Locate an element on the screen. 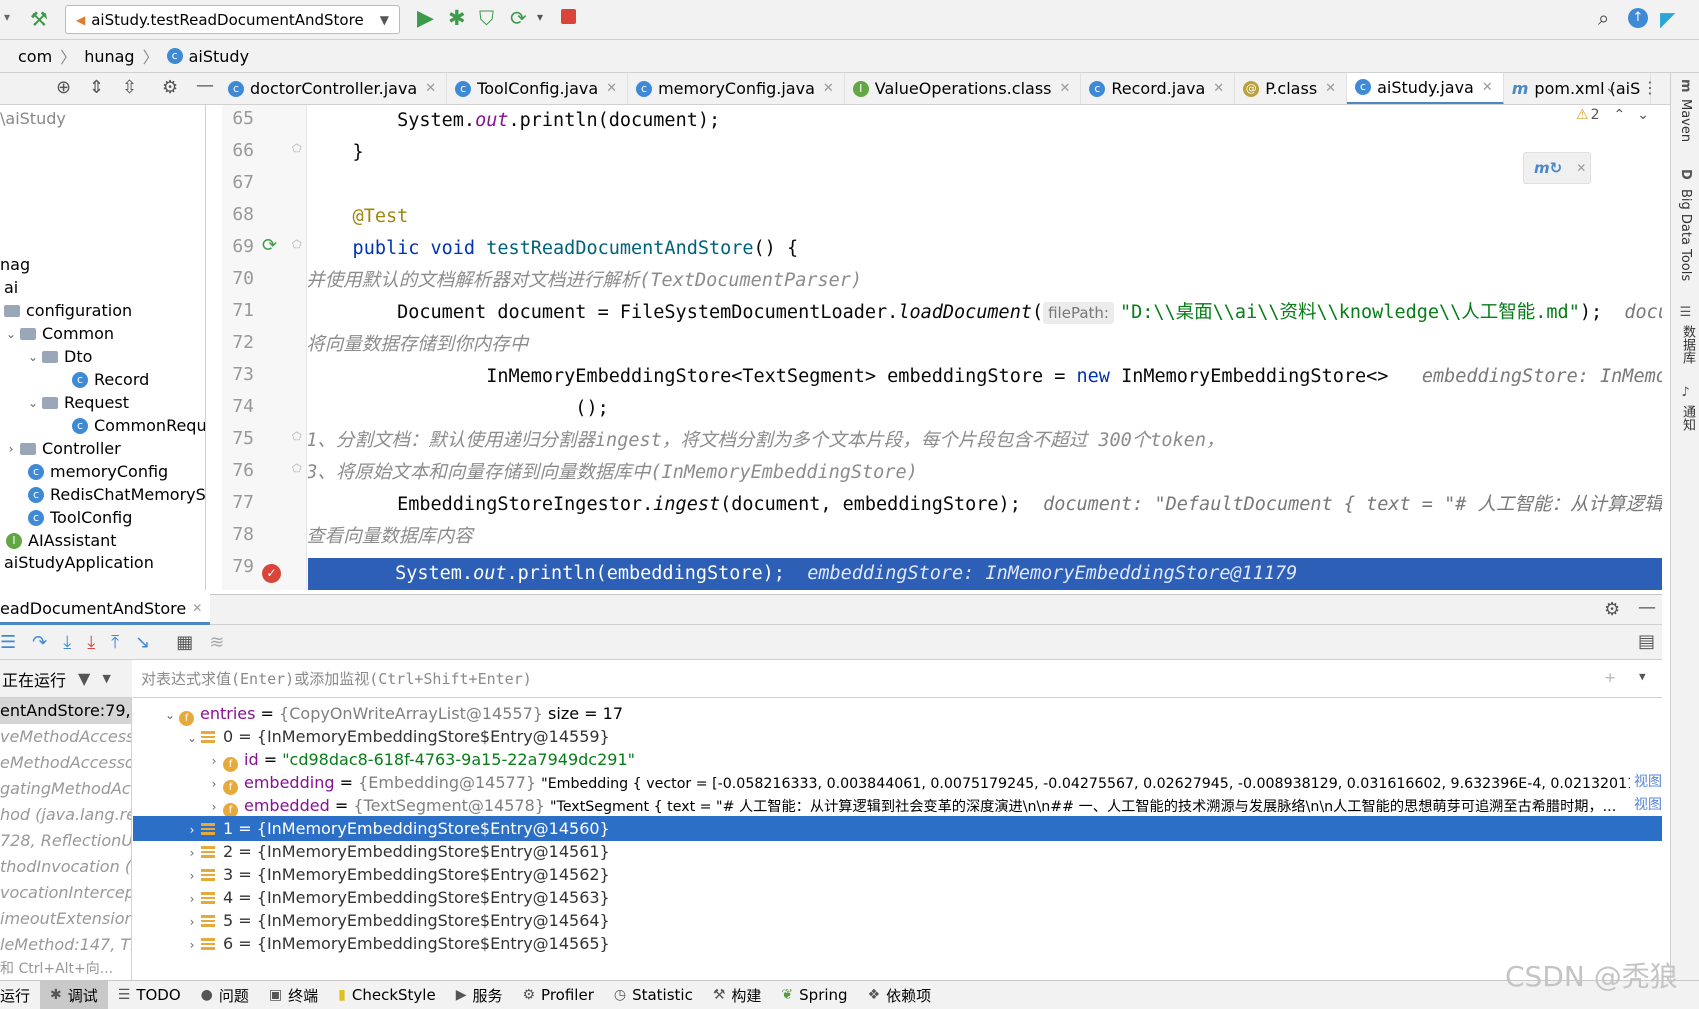 The height and width of the screenshot is (1009, 1699). expand-all-icon: ⇕ is located at coordinates (96, 87).